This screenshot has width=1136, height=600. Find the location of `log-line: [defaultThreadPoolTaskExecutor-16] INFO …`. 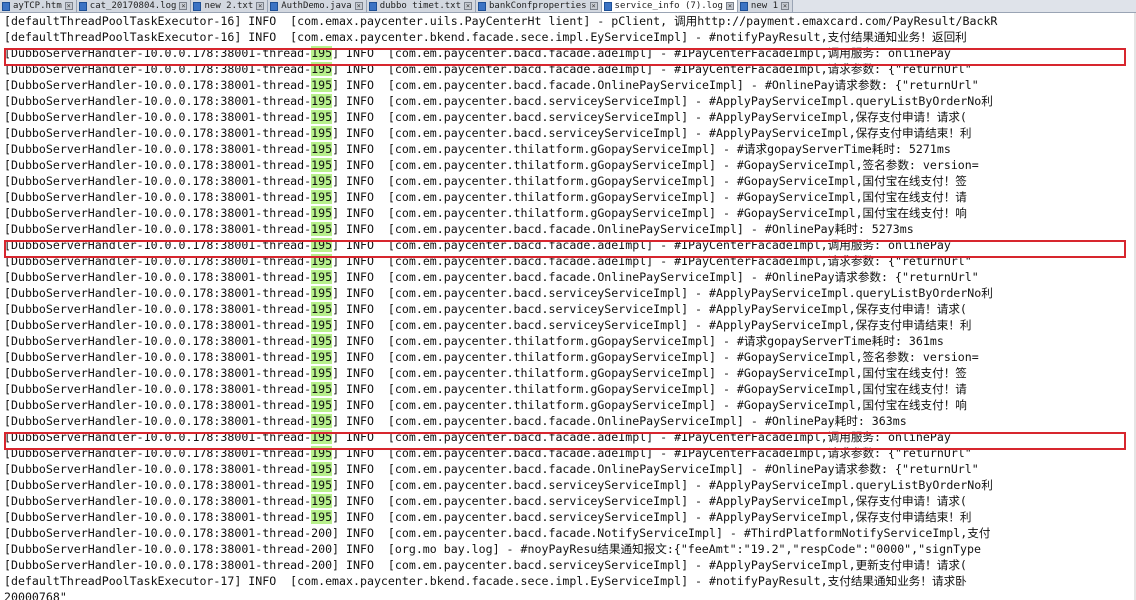

log-line: [defaultThreadPoolTaskExecutor-16] INFO … is located at coordinates (568, 21).